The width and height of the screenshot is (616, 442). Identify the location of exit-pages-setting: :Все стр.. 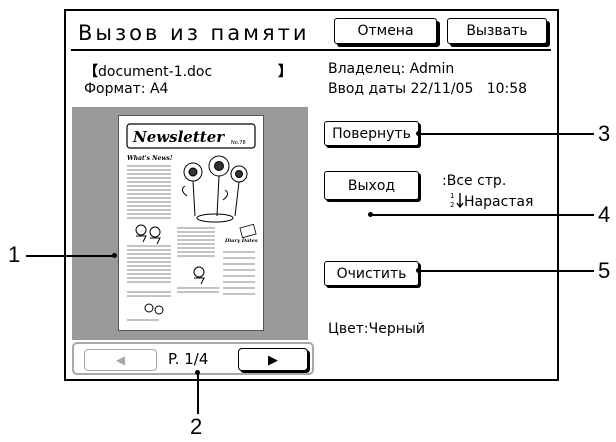
(474, 181).